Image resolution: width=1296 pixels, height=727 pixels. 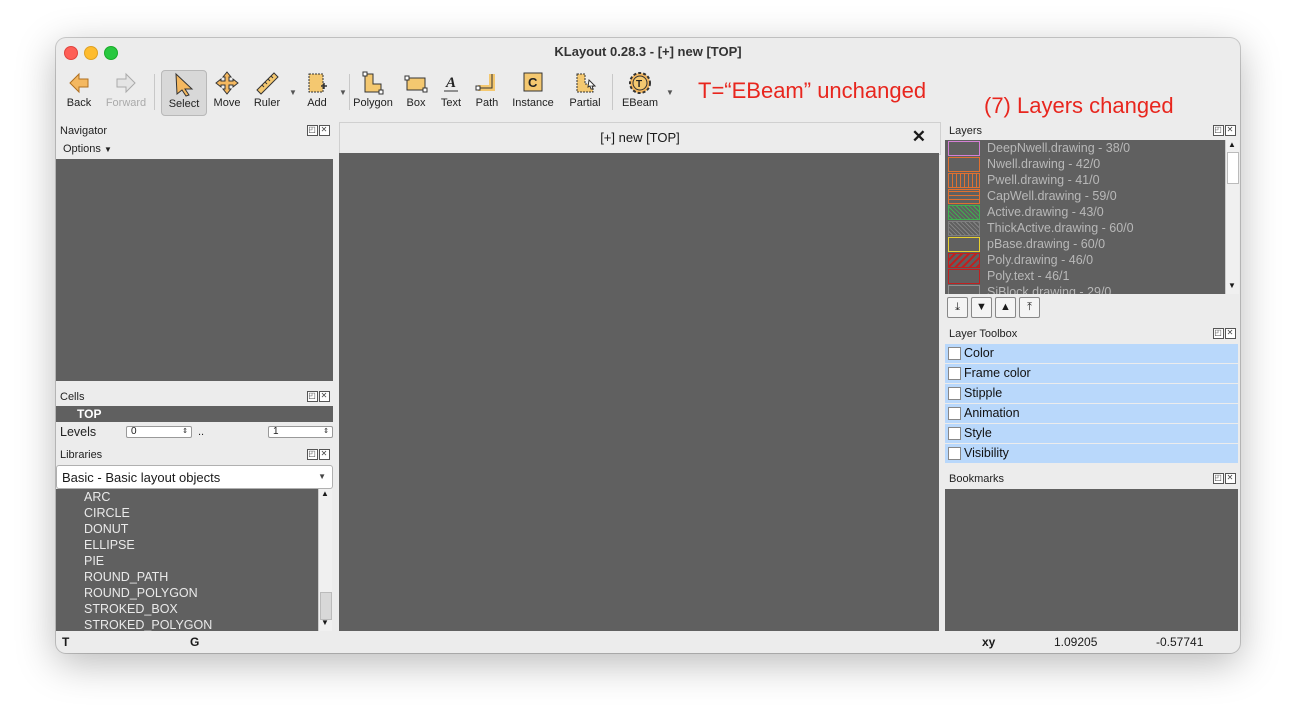 What do you see at coordinates (194, 270) in the screenshot?
I see `navigator-view` at bounding box center [194, 270].